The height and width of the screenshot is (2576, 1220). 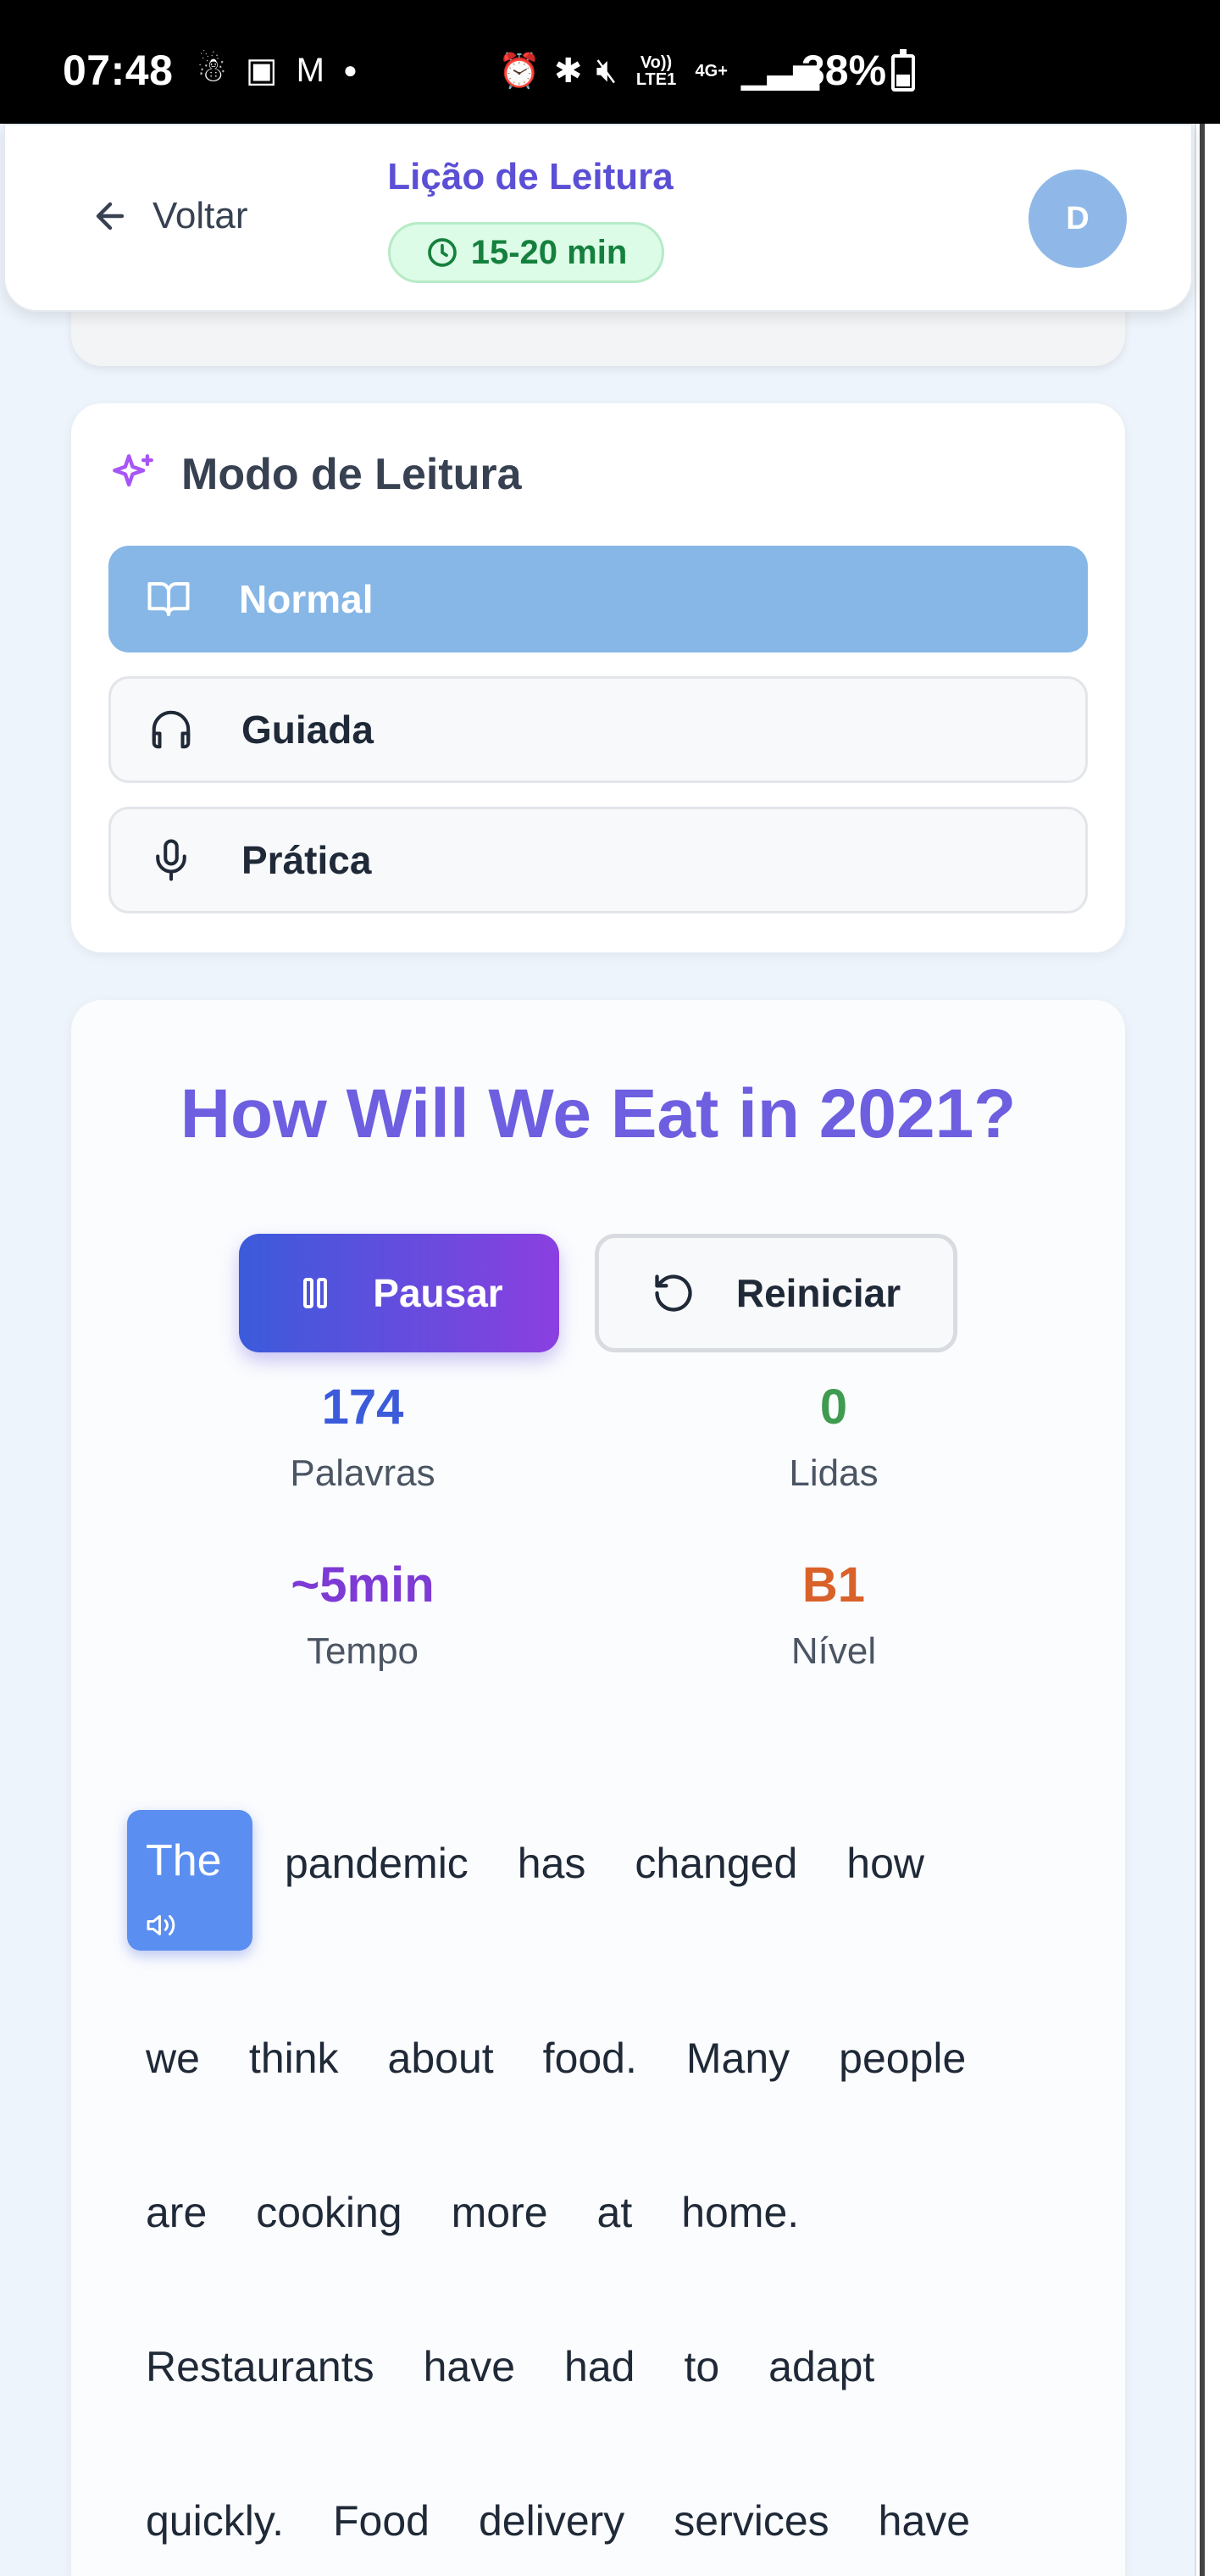 I want to click on stat-words-value: 174, so click(x=362, y=1407).